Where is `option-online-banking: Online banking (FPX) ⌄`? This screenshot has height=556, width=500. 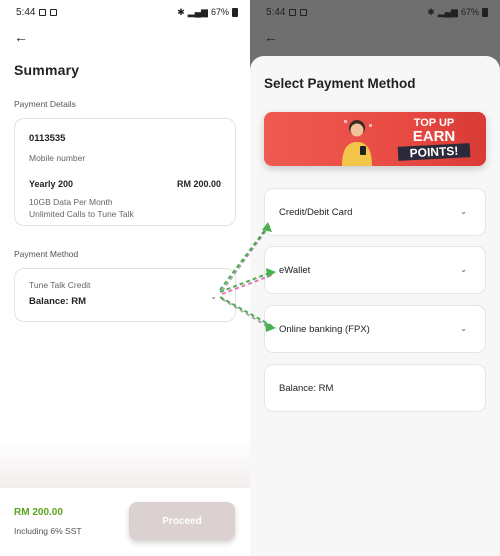 option-online-banking: Online banking (FPX) ⌄ is located at coordinates (375, 329).